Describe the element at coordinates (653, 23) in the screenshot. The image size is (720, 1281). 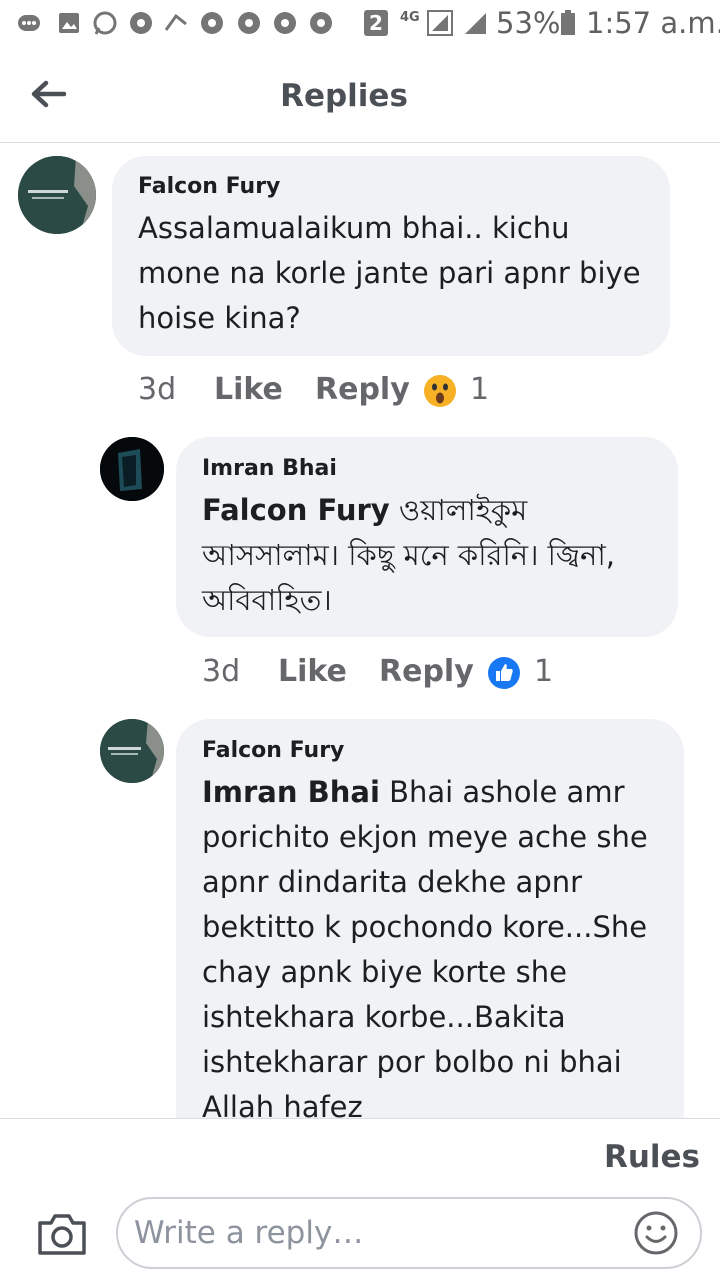
I see `clock: 1:57 a.m.` at that location.